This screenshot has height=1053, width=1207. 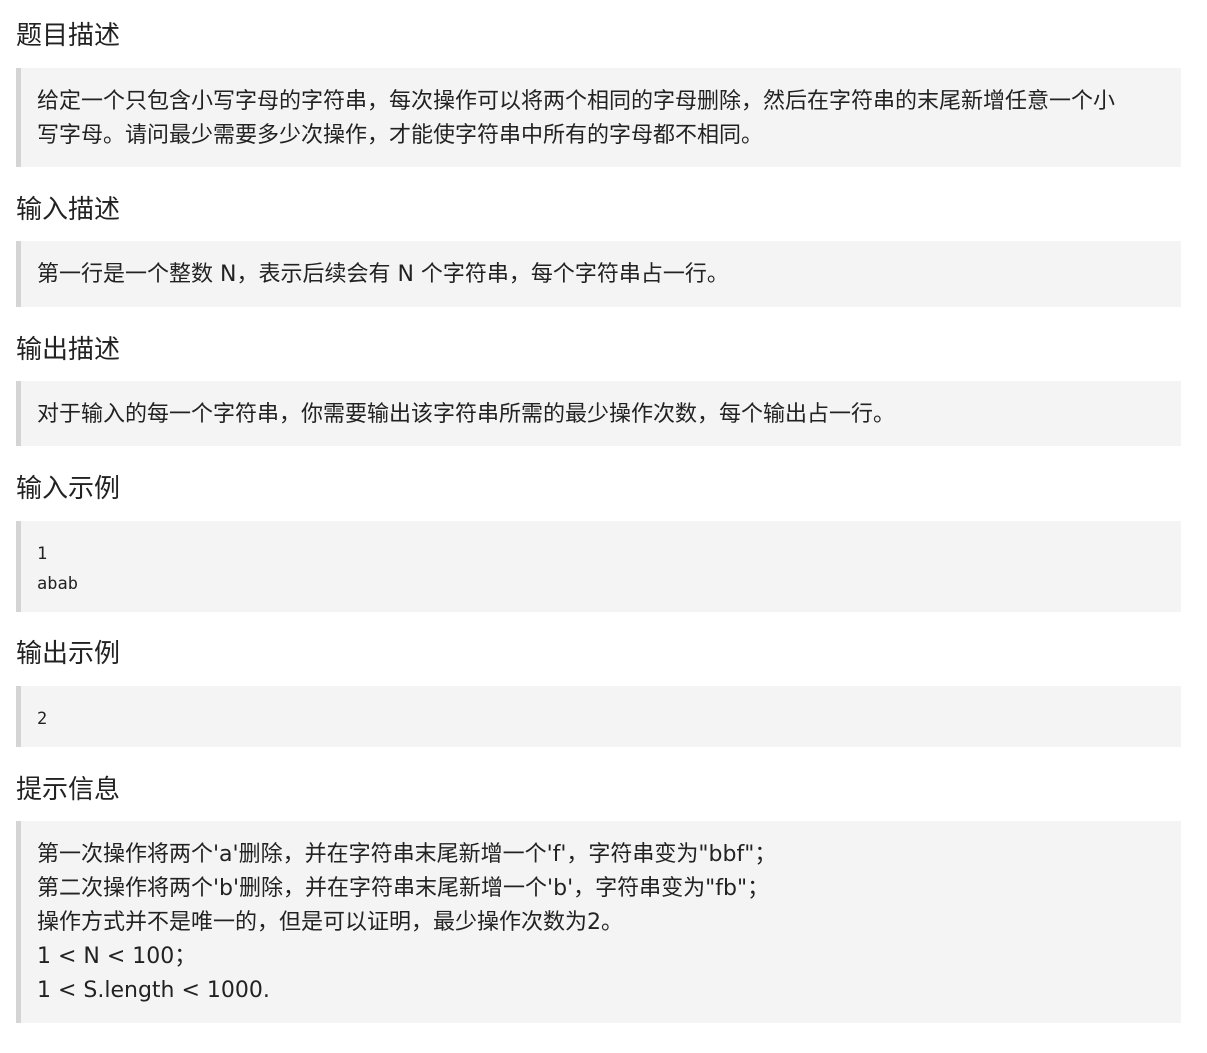 What do you see at coordinates (601, 560) in the screenshot?
I see `input-example-code: 1 abab` at bounding box center [601, 560].